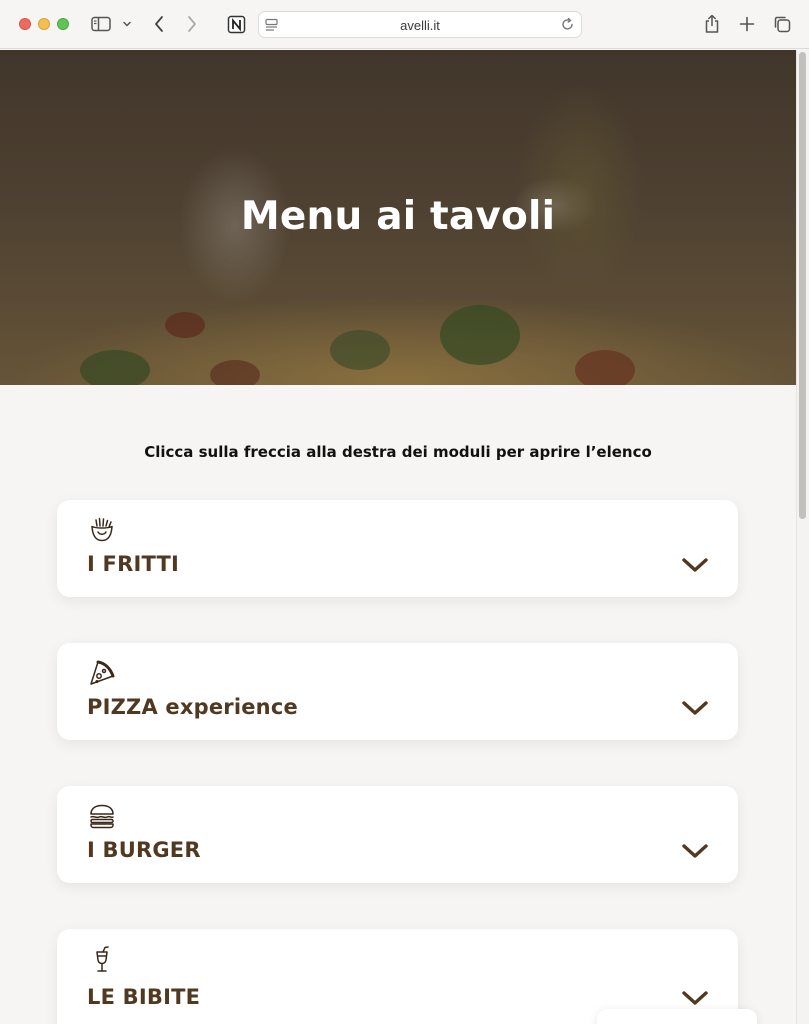  What do you see at coordinates (103, 817) in the screenshot?
I see `burger-icon` at bounding box center [103, 817].